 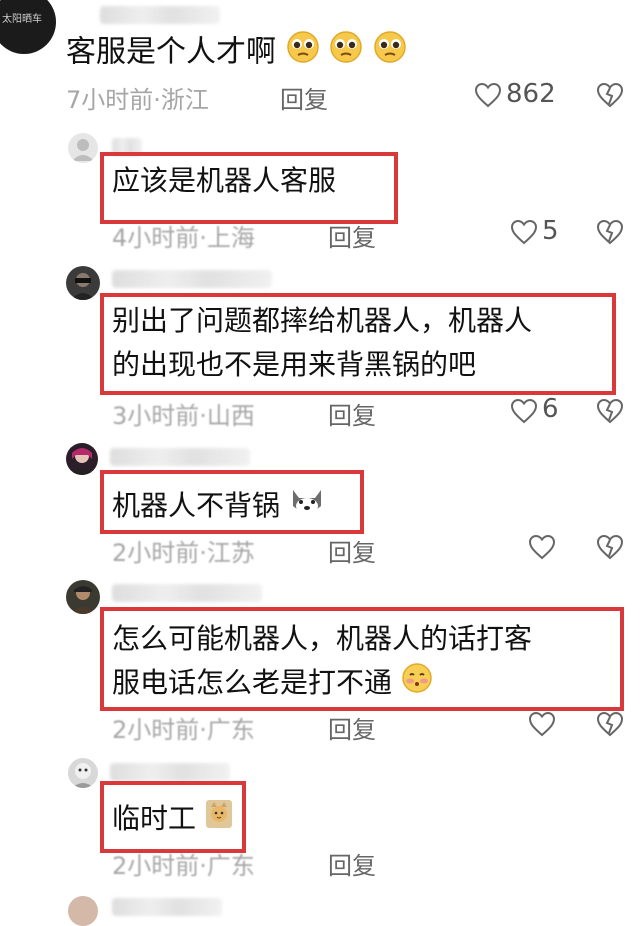 I want to click on reply-meta: 4小时前·上海, so click(x=183, y=235).